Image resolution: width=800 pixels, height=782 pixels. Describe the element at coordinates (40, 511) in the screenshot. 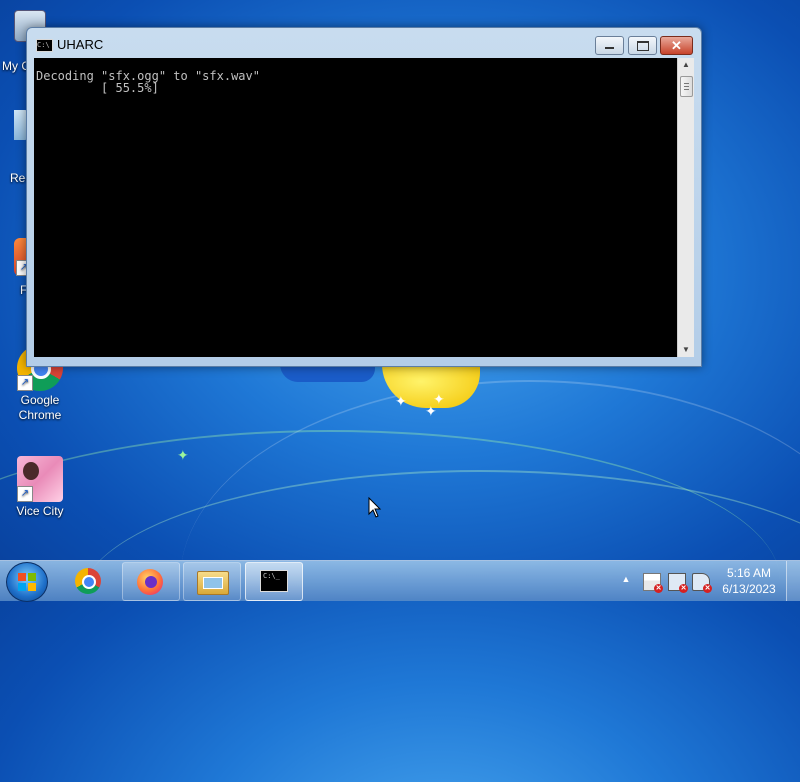

I see `desktop-icon-label: Vice City` at that location.